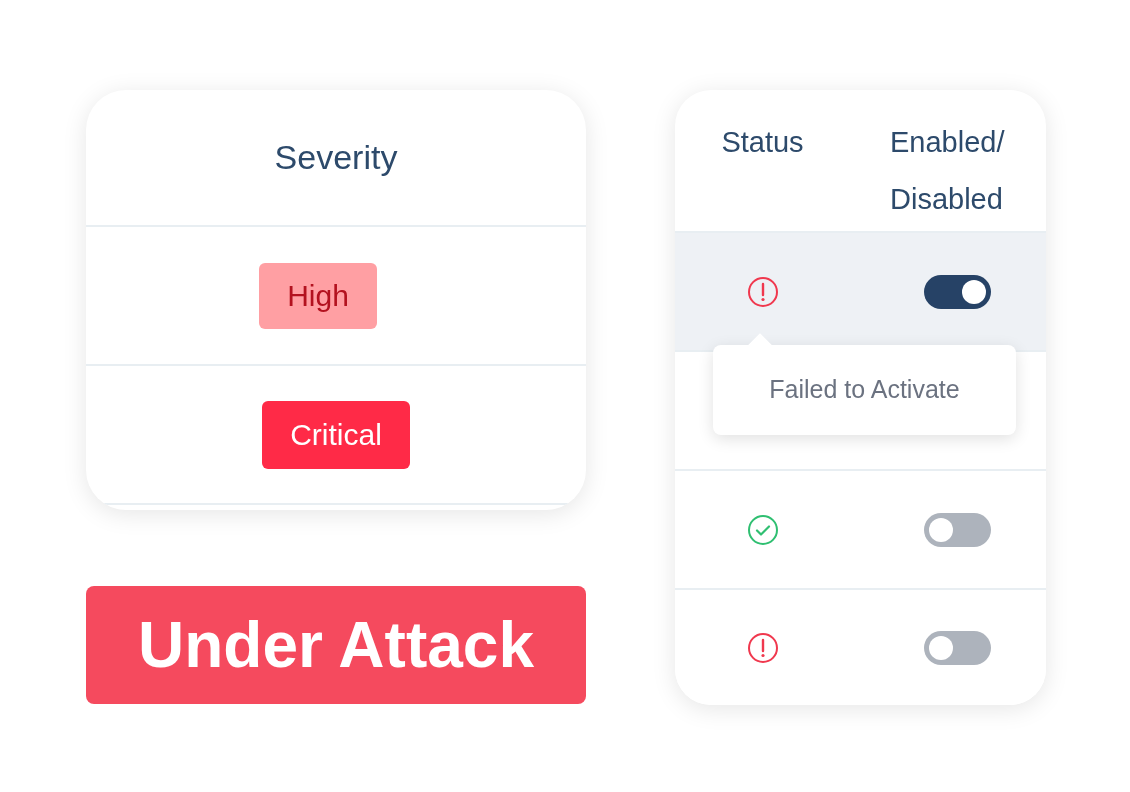 This screenshot has width=1130, height=792. I want to click on severity-badge: High, so click(318, 295).